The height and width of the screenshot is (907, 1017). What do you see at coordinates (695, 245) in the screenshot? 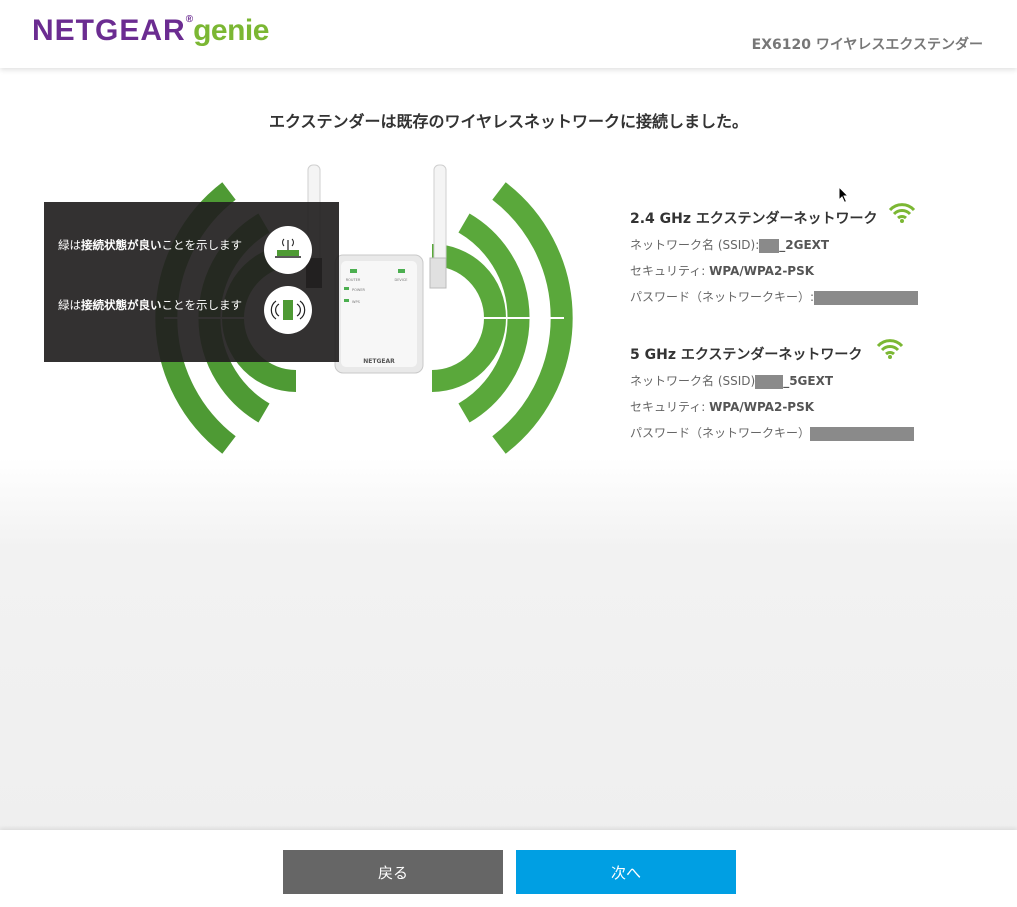
I see `ssid-label: ネットワーク名 (SSID):` at bounding box center [695, 245].